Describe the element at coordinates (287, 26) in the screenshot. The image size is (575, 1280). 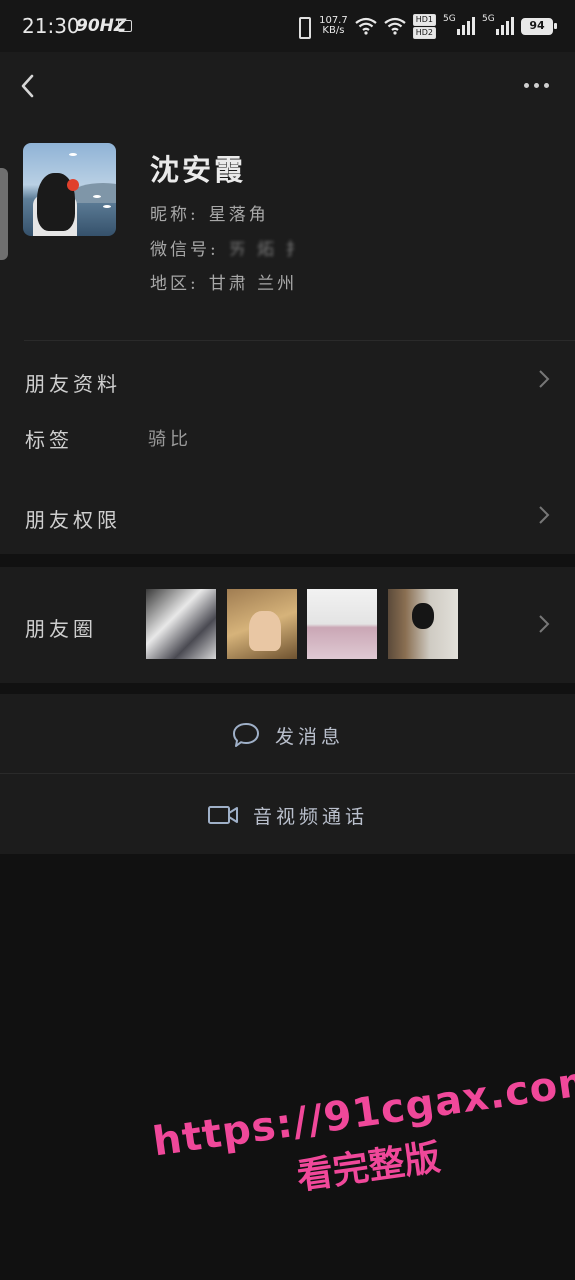
I see `status-bar: 21:30 90HZ 107.7 KB/s HD1 HD2 5G 5G 94` at that location.